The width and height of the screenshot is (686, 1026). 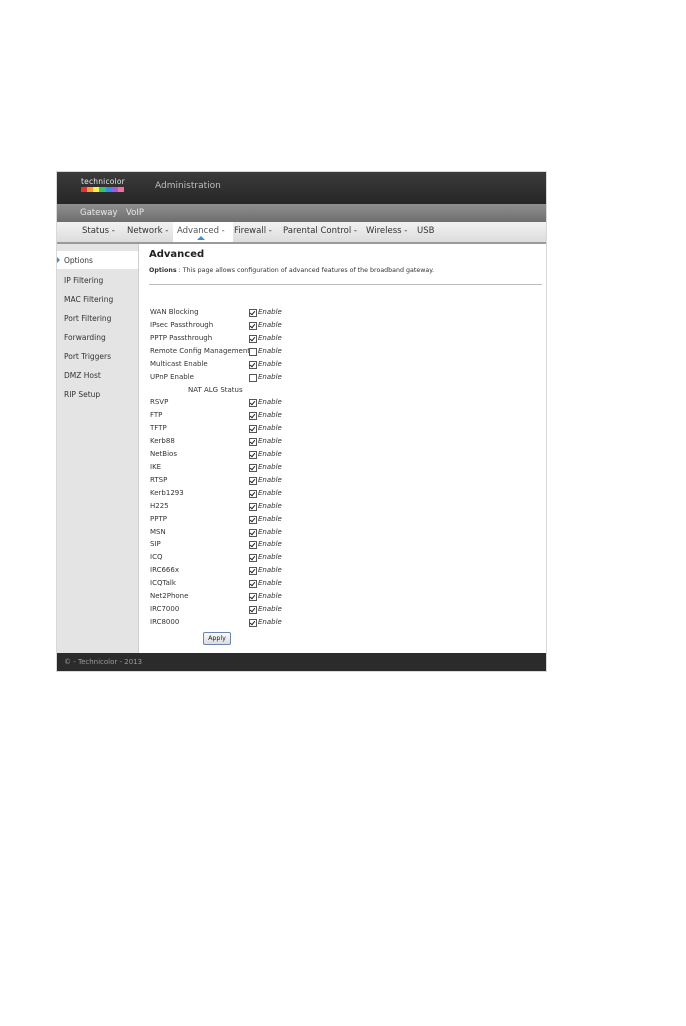 I want to click on technicolor-logo-icon, so click(x=102, y=189).